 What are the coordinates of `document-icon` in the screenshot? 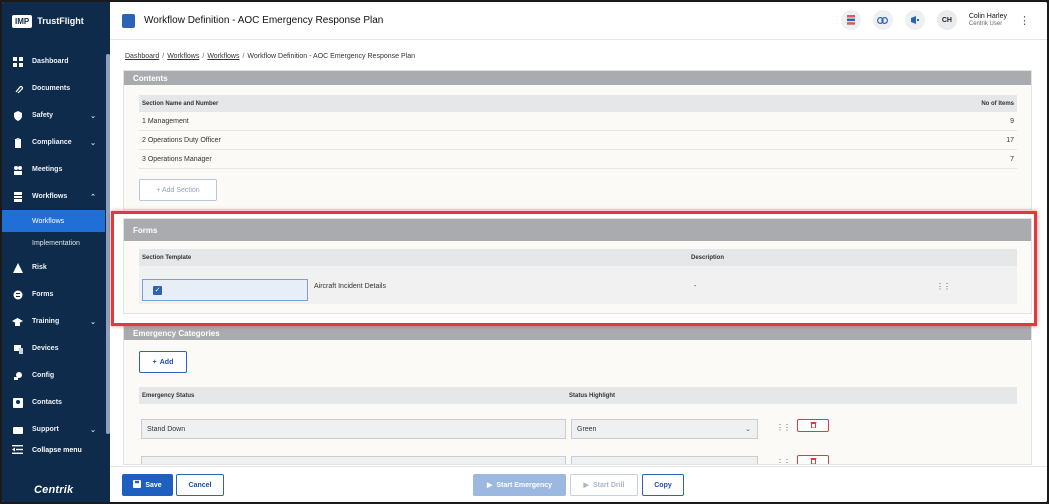 It's located at (128, 20).